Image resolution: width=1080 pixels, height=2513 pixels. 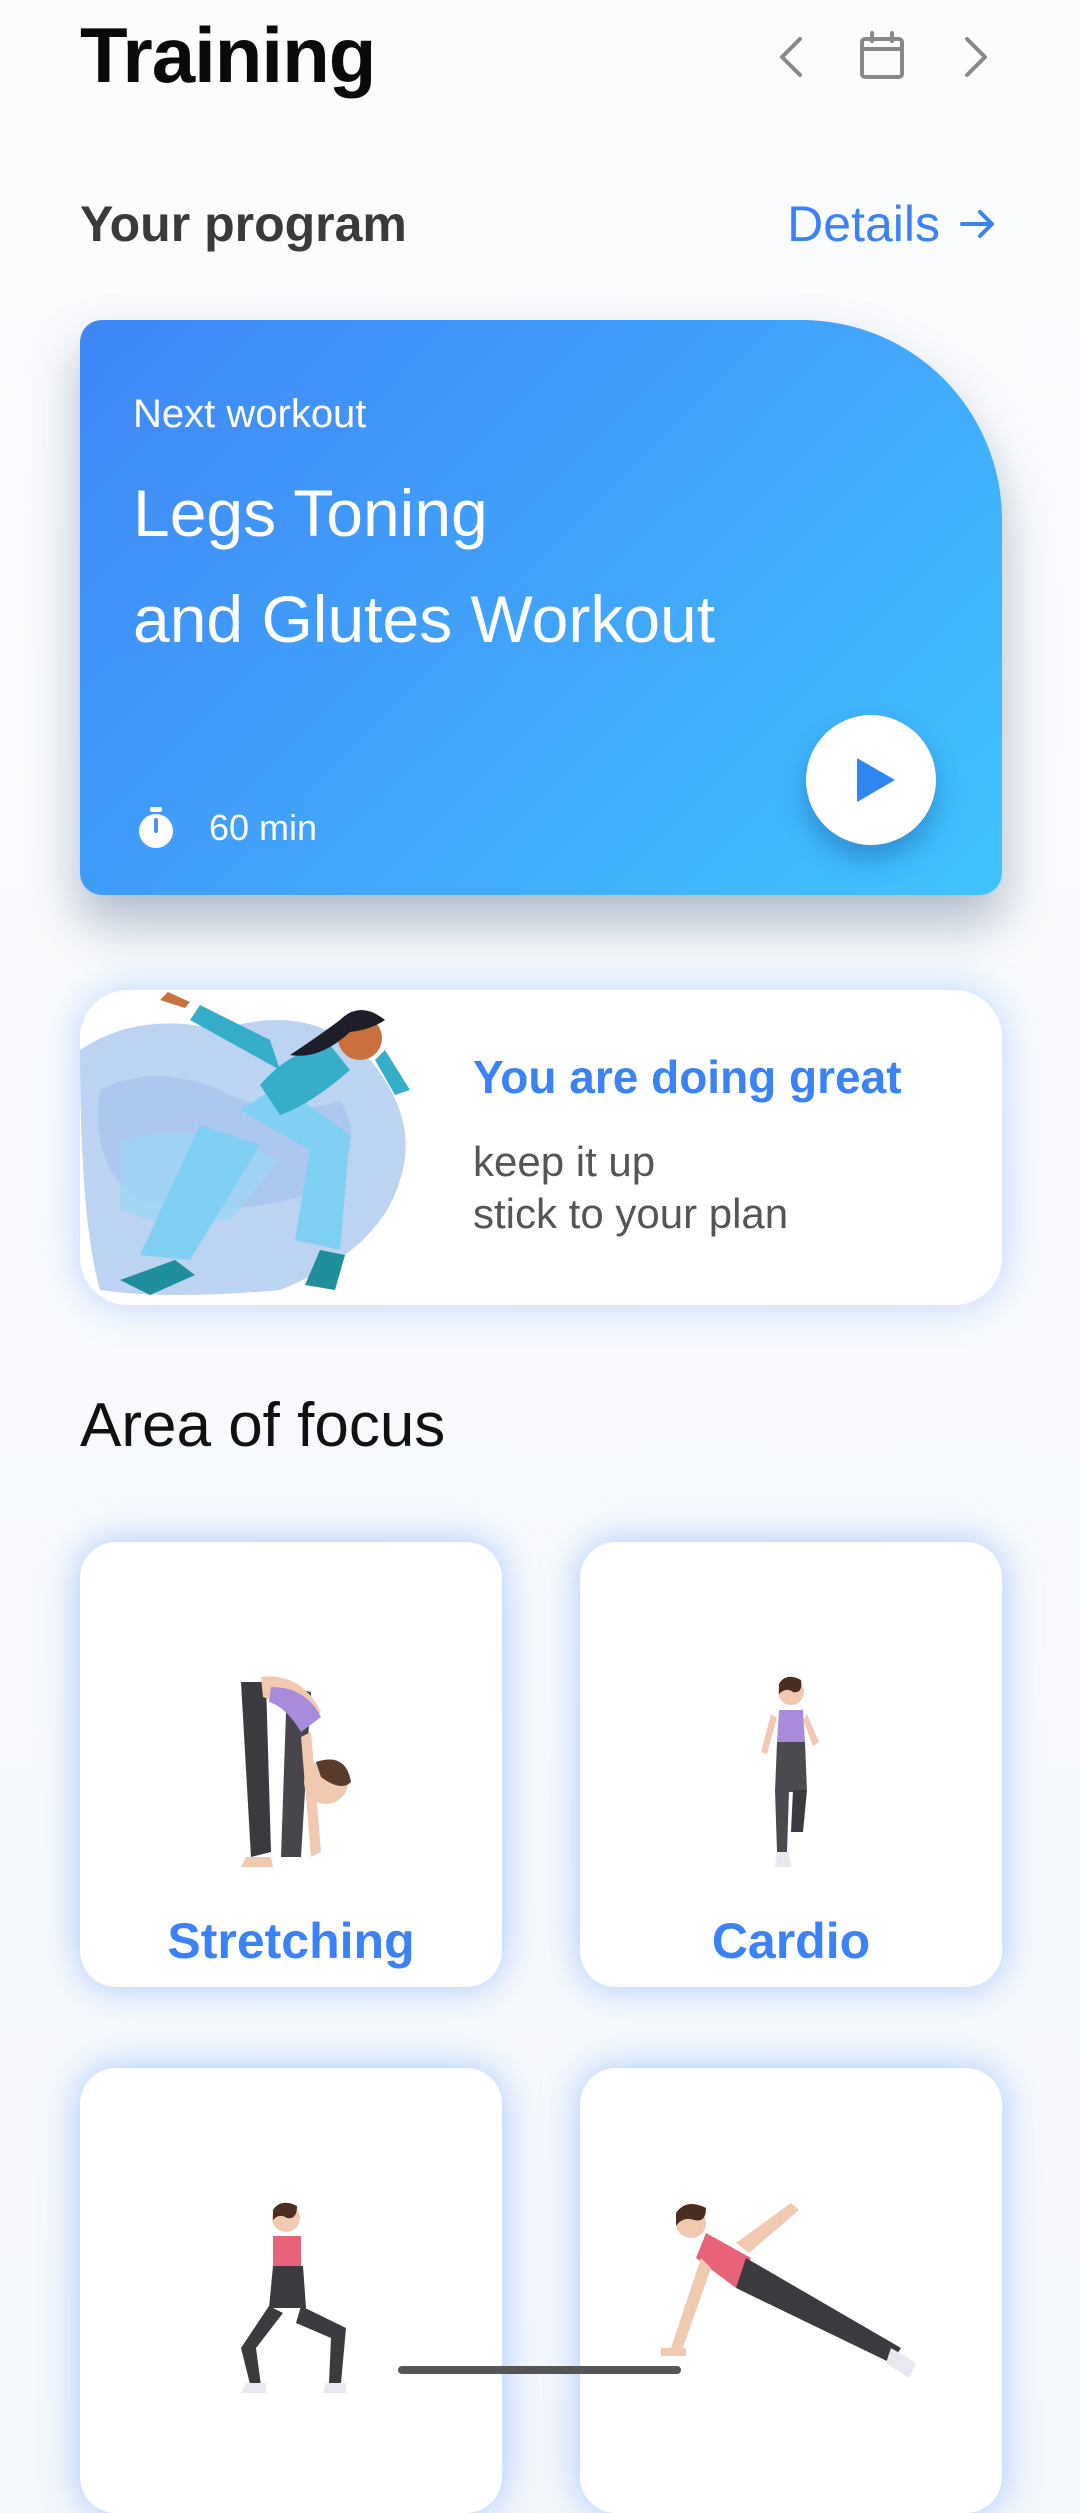 I want to click on chevron-left-icon, so click(x=792, y=57).